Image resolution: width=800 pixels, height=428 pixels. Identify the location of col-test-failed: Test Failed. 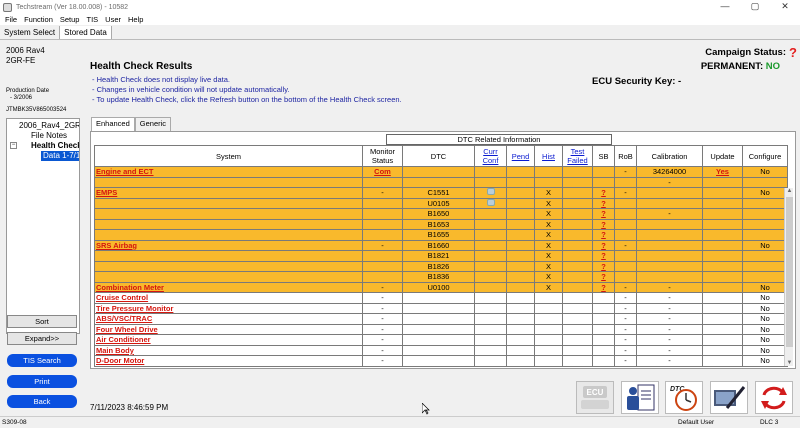
(577, 156).